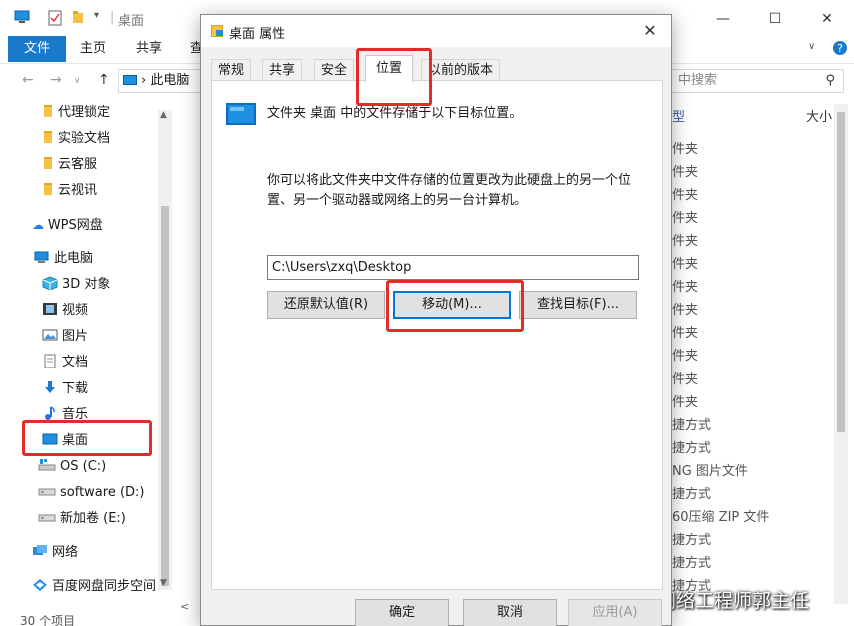 This screenshot has height=626, width=854. Describe the element at coordinates (93, 518) in the screenshot. I see `nav-item-label: 新加卷 (E:)` at that location.